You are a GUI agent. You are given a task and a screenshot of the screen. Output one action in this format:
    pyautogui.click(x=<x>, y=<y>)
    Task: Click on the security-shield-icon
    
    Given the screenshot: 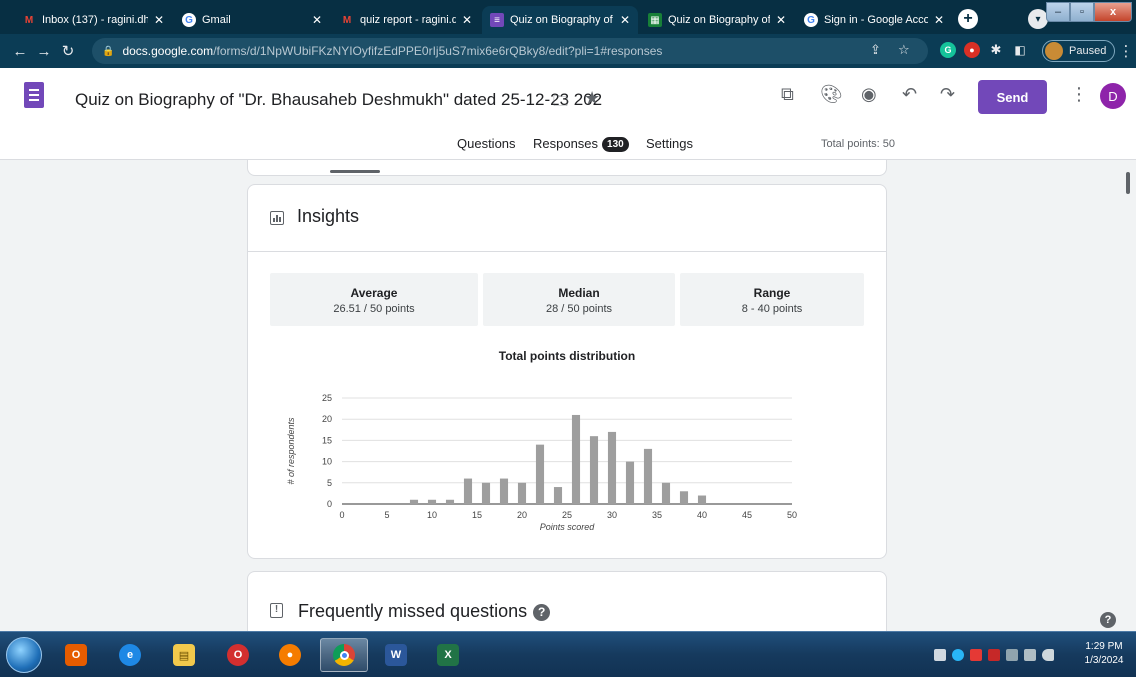 What is the action you would take?
    pyautogui.click(x=994, y=655)
    